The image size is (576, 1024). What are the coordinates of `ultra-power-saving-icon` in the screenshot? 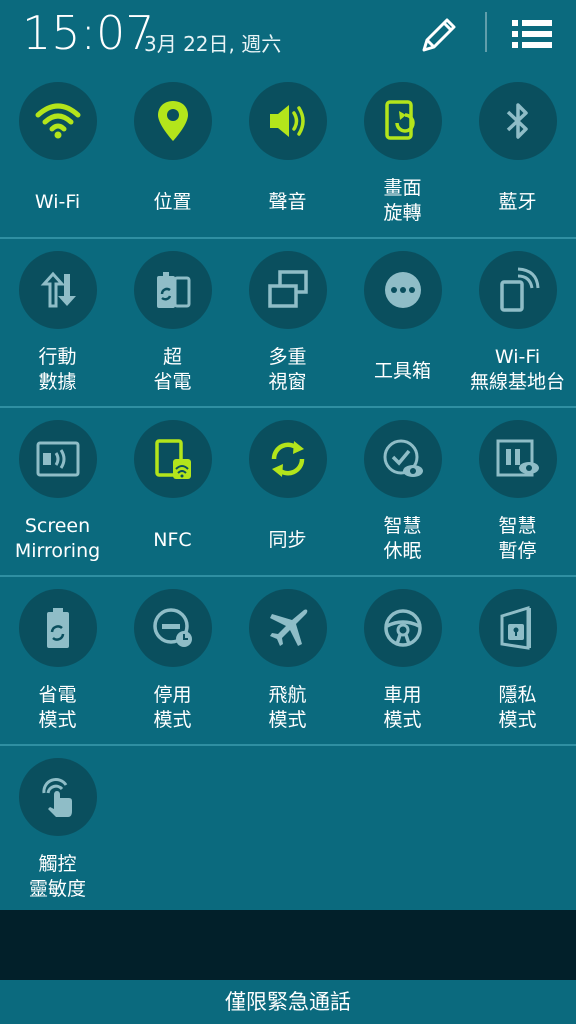 It's located at (174, 290).